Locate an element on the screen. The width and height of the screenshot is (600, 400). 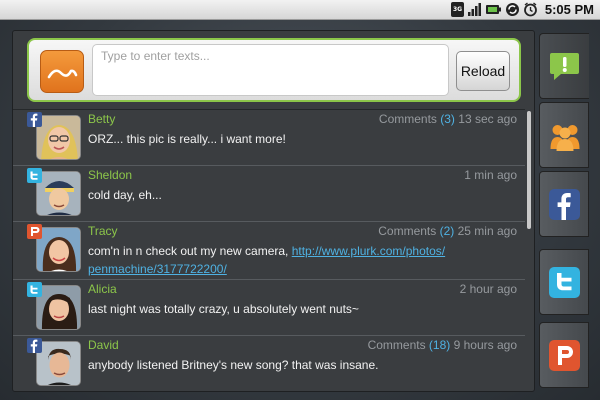
comment-count: (2) is located at coordinates (447, 231).